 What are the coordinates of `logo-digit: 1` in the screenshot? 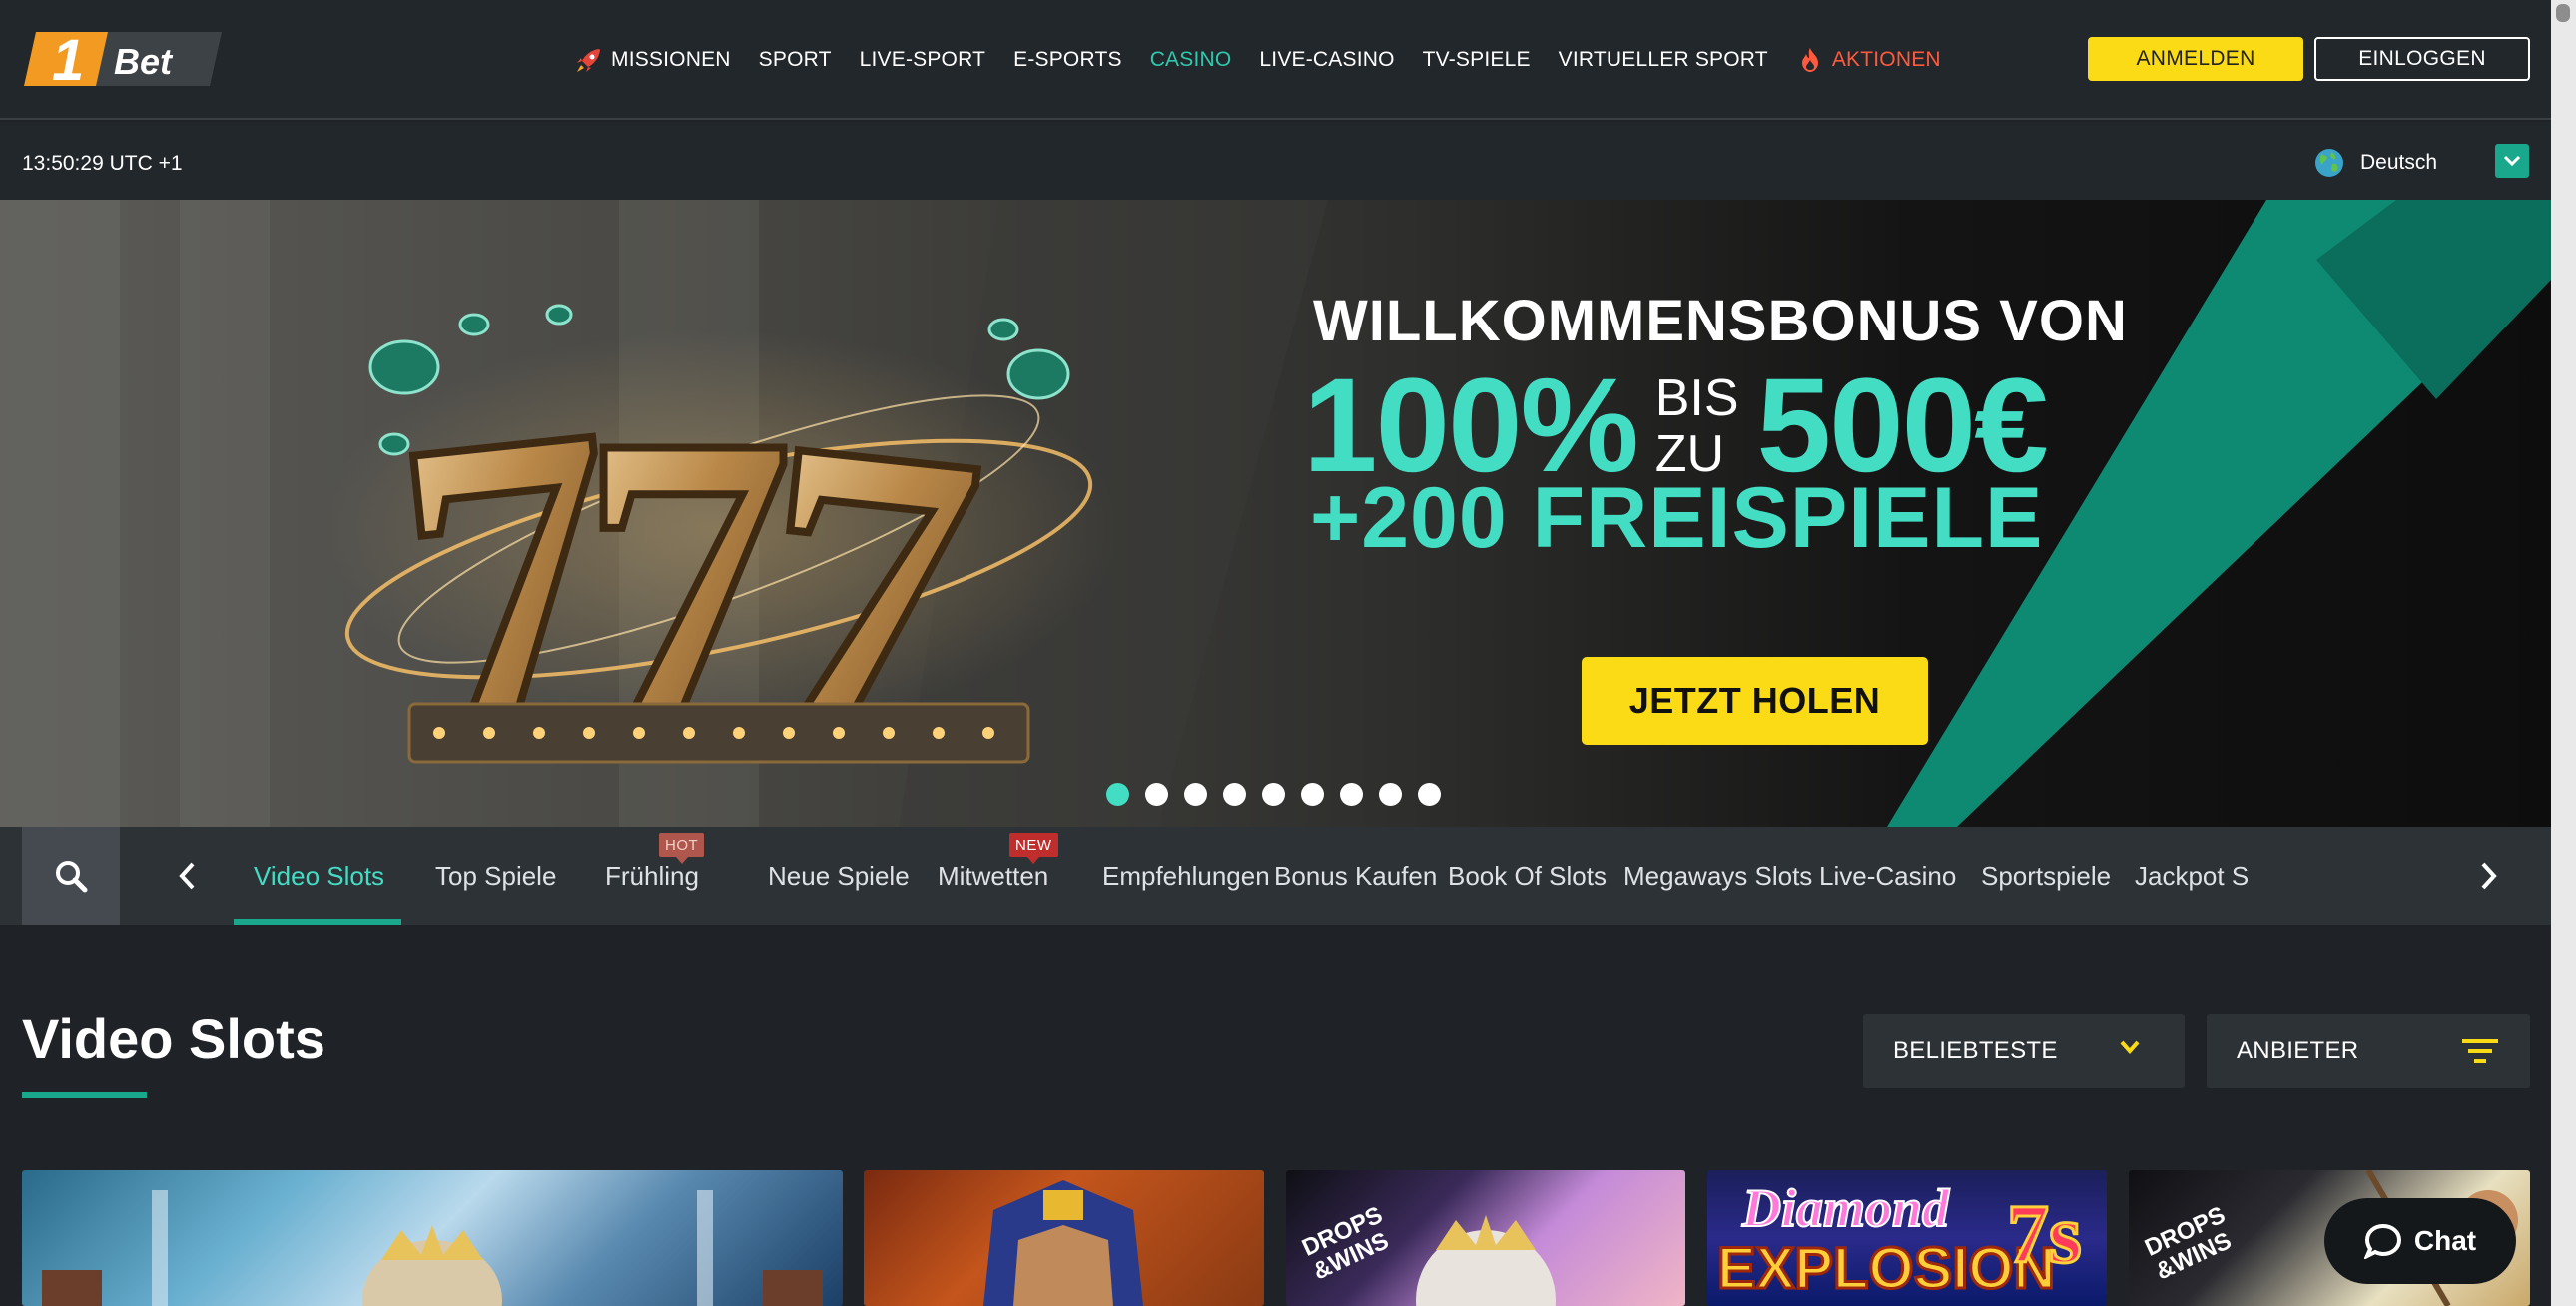 It's located at (68, 60).